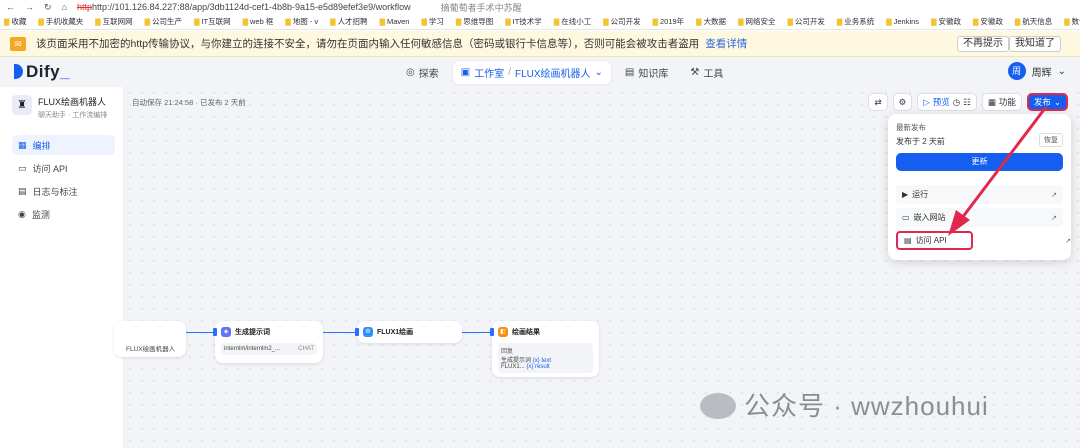 Image resolution: width=1080 pixels, height=448 pixels. Describe the element at coordinates (349, 21) in the screenshot. I see `bookmark-item: 人才招聘` at that location.